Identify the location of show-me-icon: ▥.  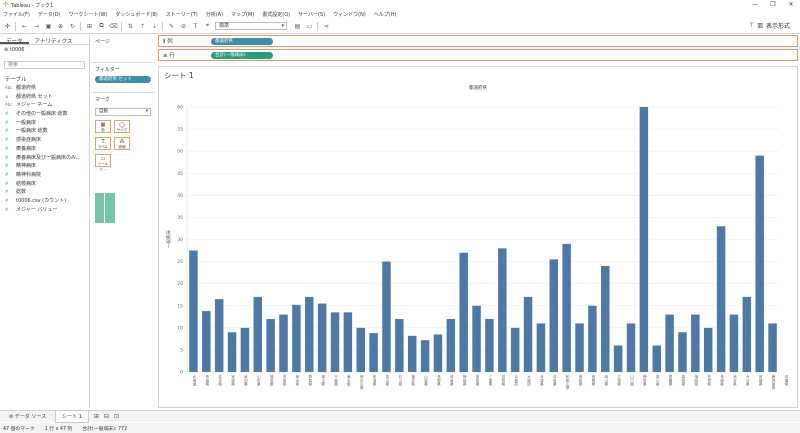
(760, 25).